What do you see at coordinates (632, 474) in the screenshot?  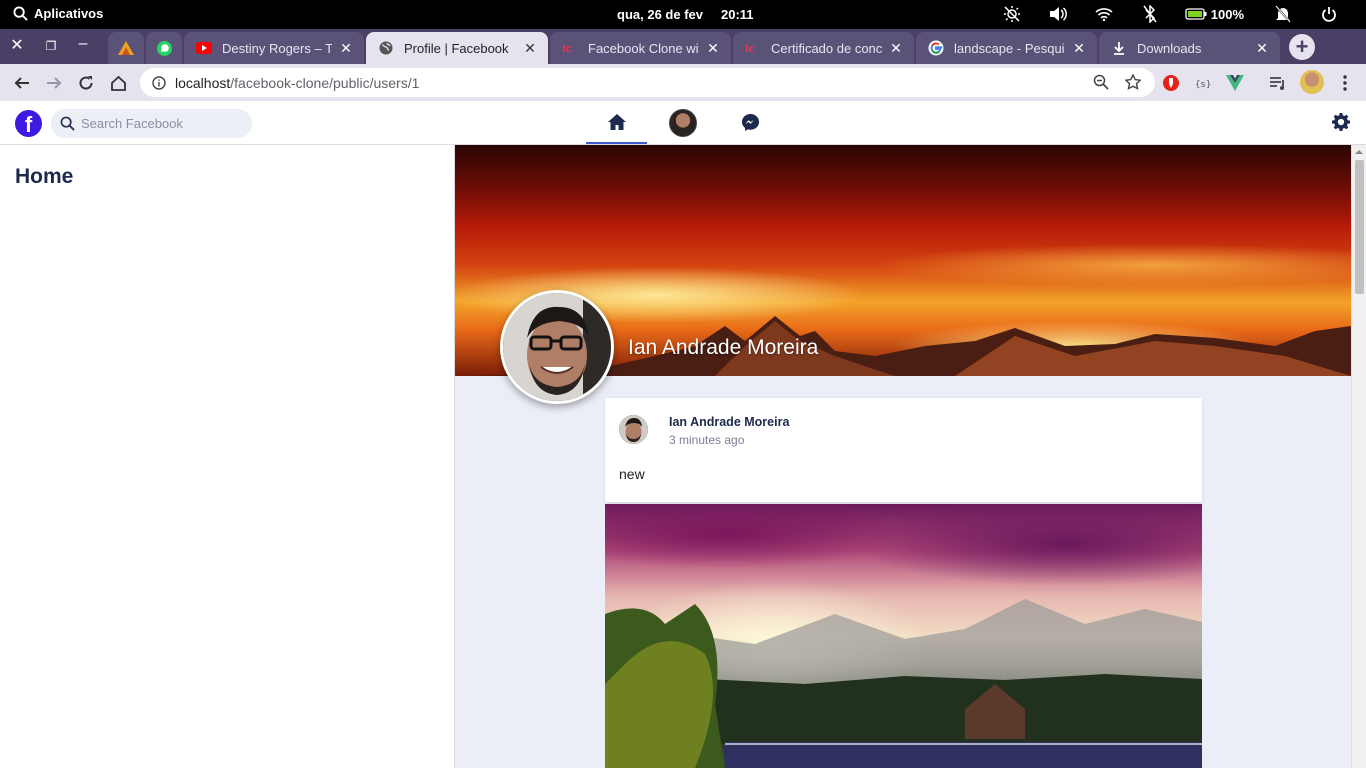 I see `post-body: new` at bounding box center [632, 474].